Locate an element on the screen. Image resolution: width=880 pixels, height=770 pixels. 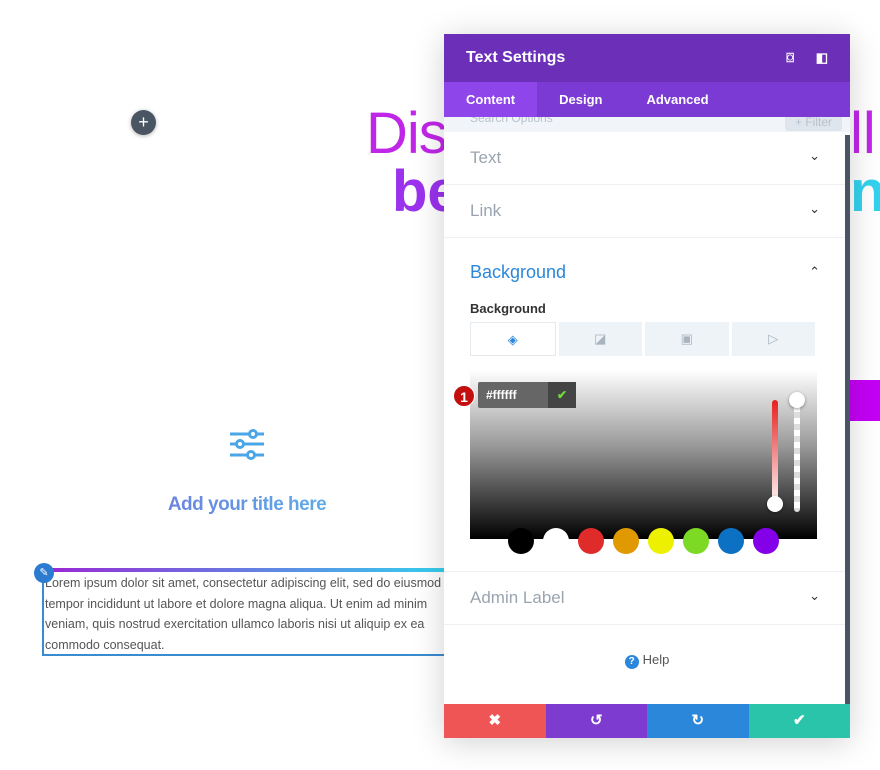
add-module-button: + is located at coordinates (143, 122).